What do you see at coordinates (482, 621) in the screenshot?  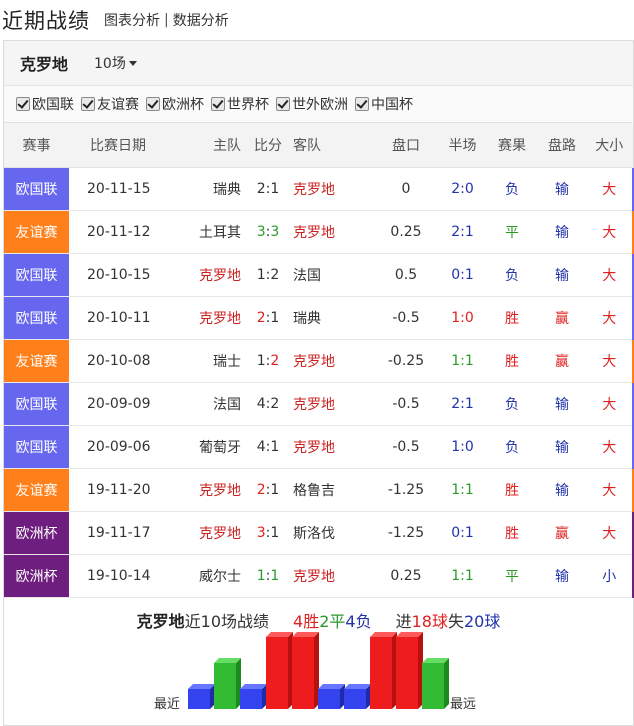 I see `summary-goals-against: 20球` at bounding box center [482, 621].